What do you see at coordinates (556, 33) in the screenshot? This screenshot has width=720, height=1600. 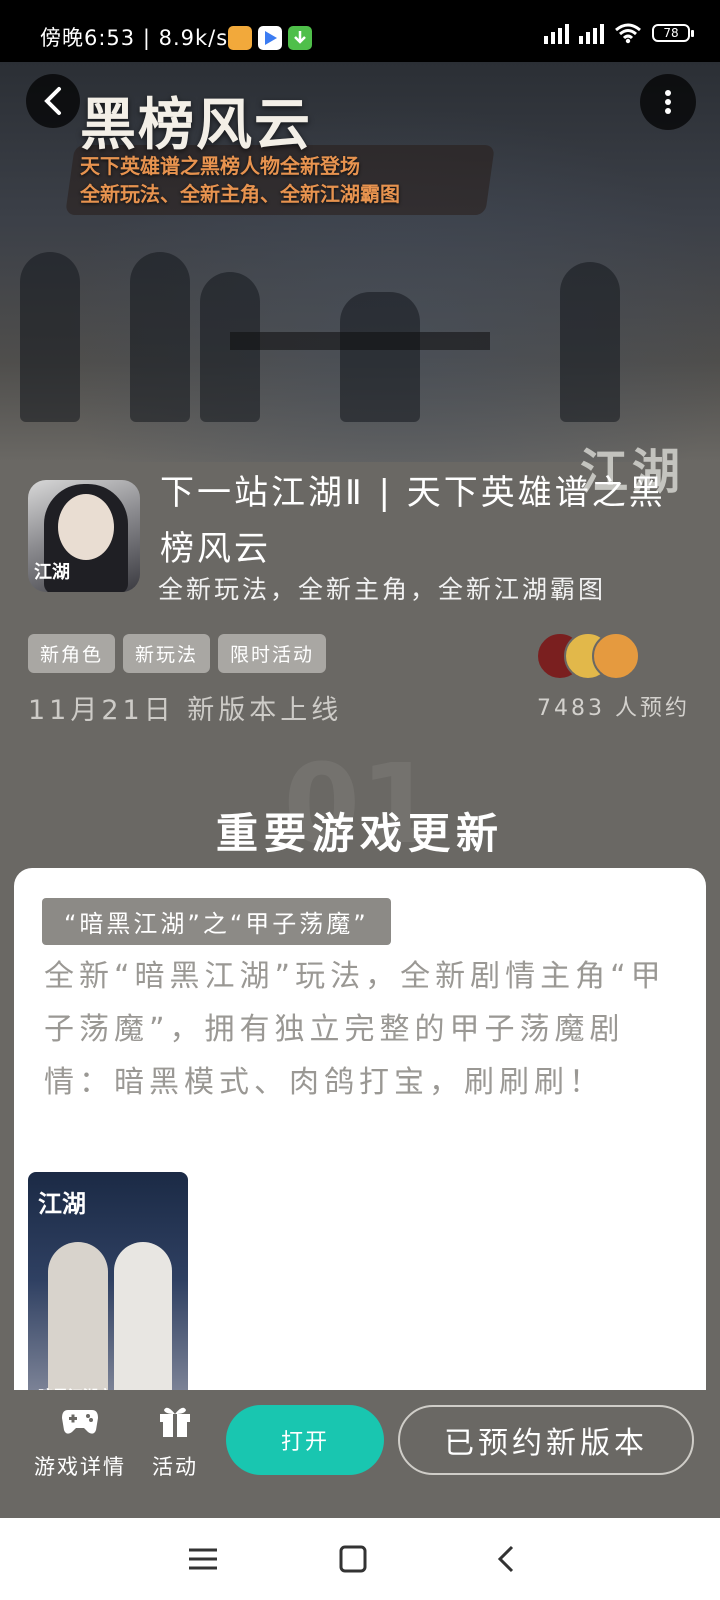 I see `signal-icon` at bounding box center [556, 33].